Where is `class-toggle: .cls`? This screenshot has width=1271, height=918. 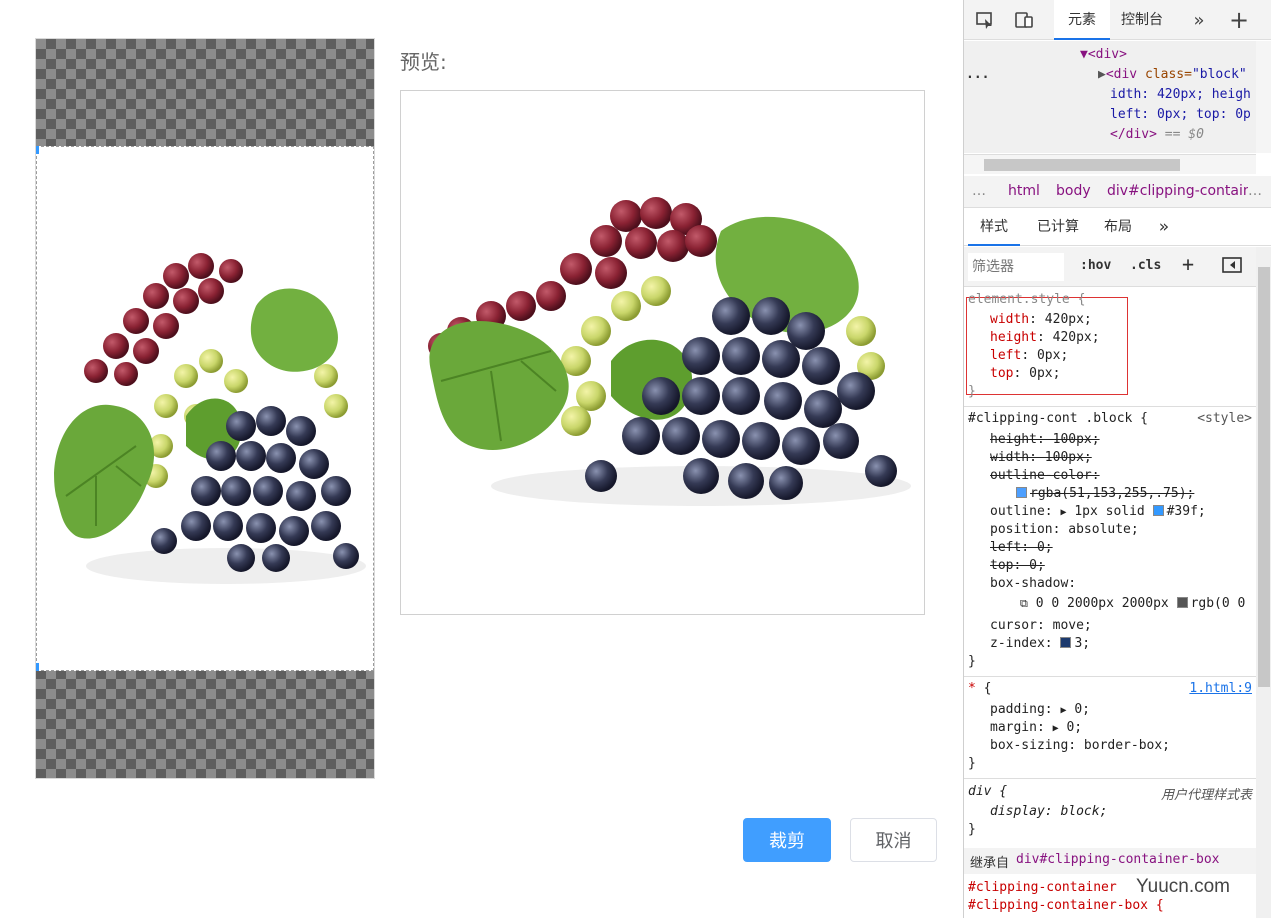 class-toggle: .cls is located at coordinates (1145, 265).